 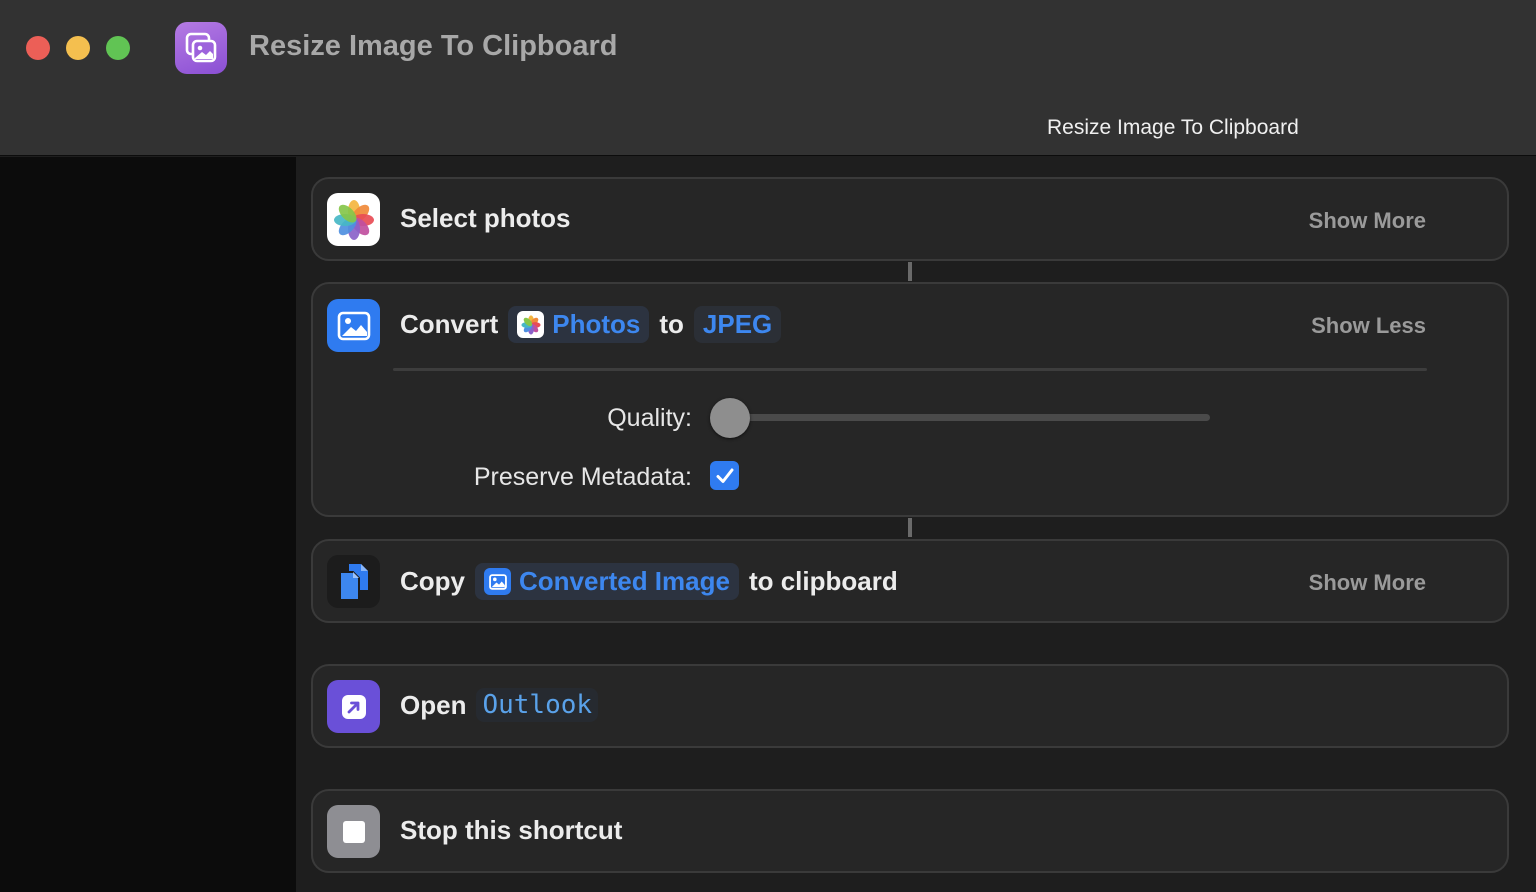 I want to click on preserve-metadata-label: Preserve Metadata:, so click(x=582, y=477).